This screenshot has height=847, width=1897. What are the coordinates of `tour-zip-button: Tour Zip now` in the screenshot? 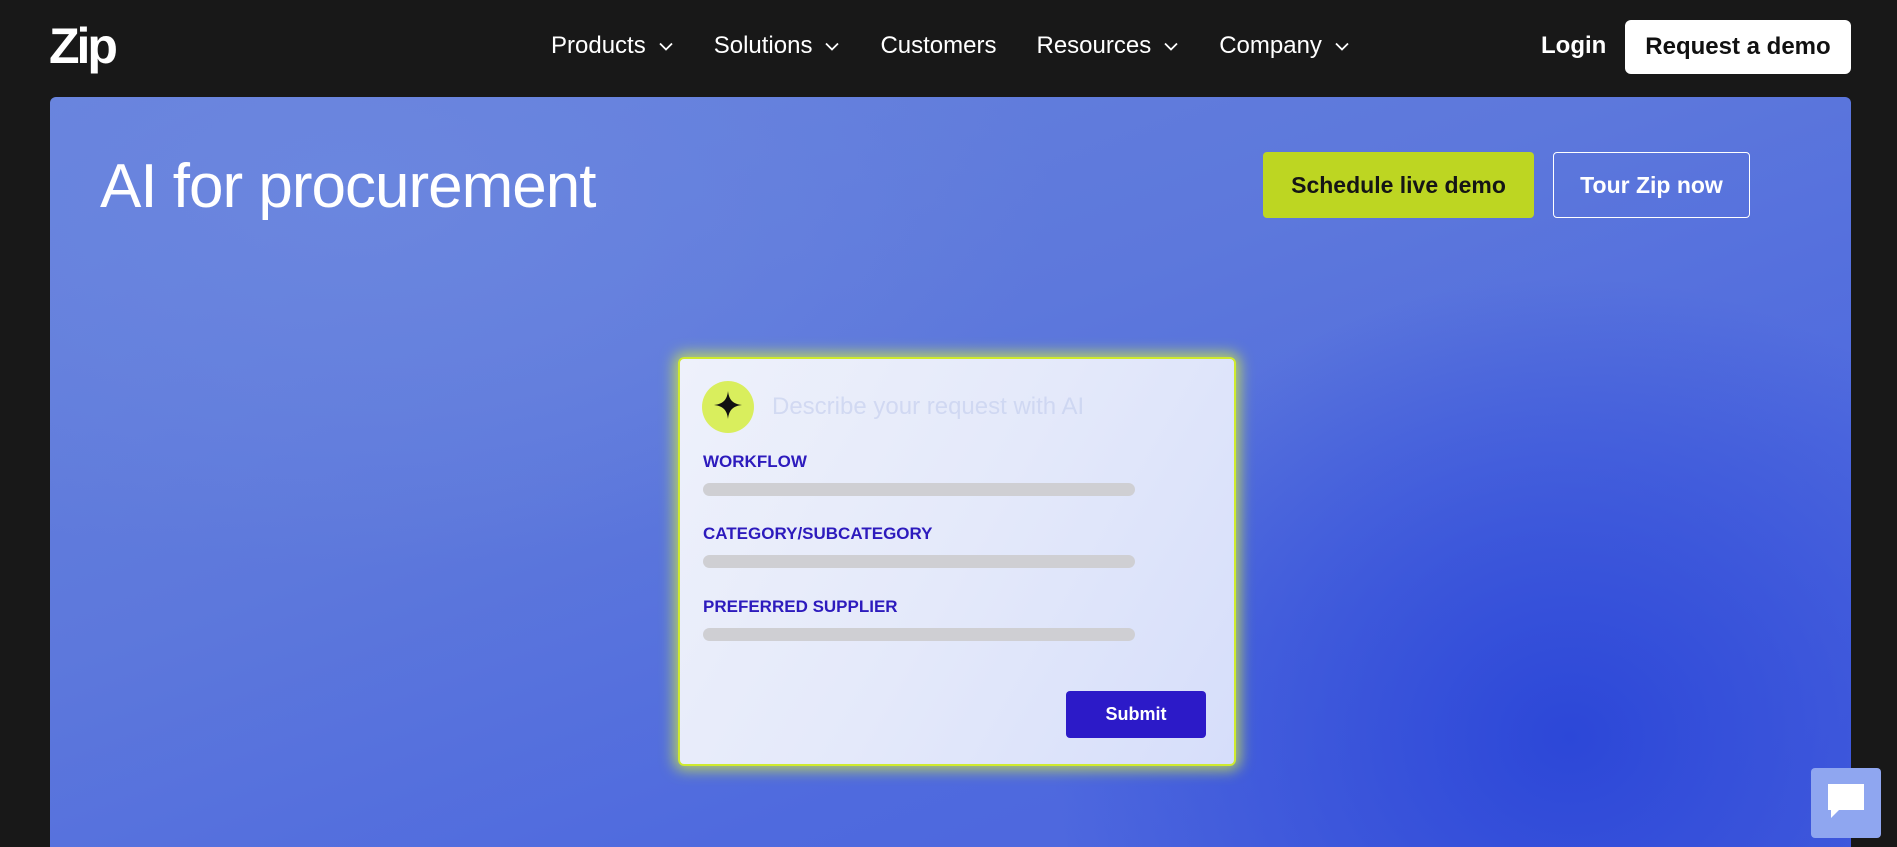 It's located at (1651, 185).